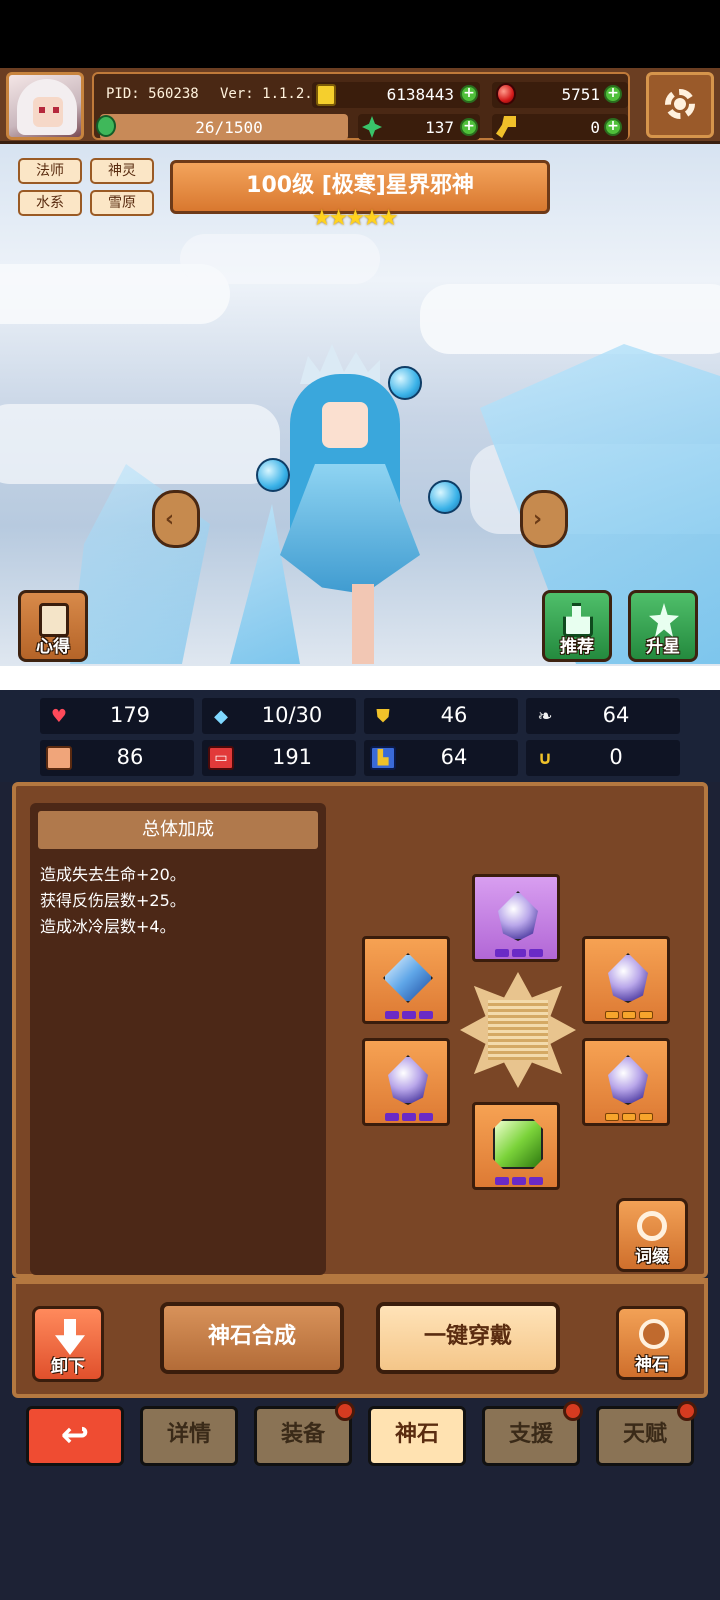 Image resolution: width=720 pixels, height=1600 pixels. What do you see at coordinates (229, 127) in the screenshot?
I see `energy-amount: 26/1500` at bounding box center [229, 127].